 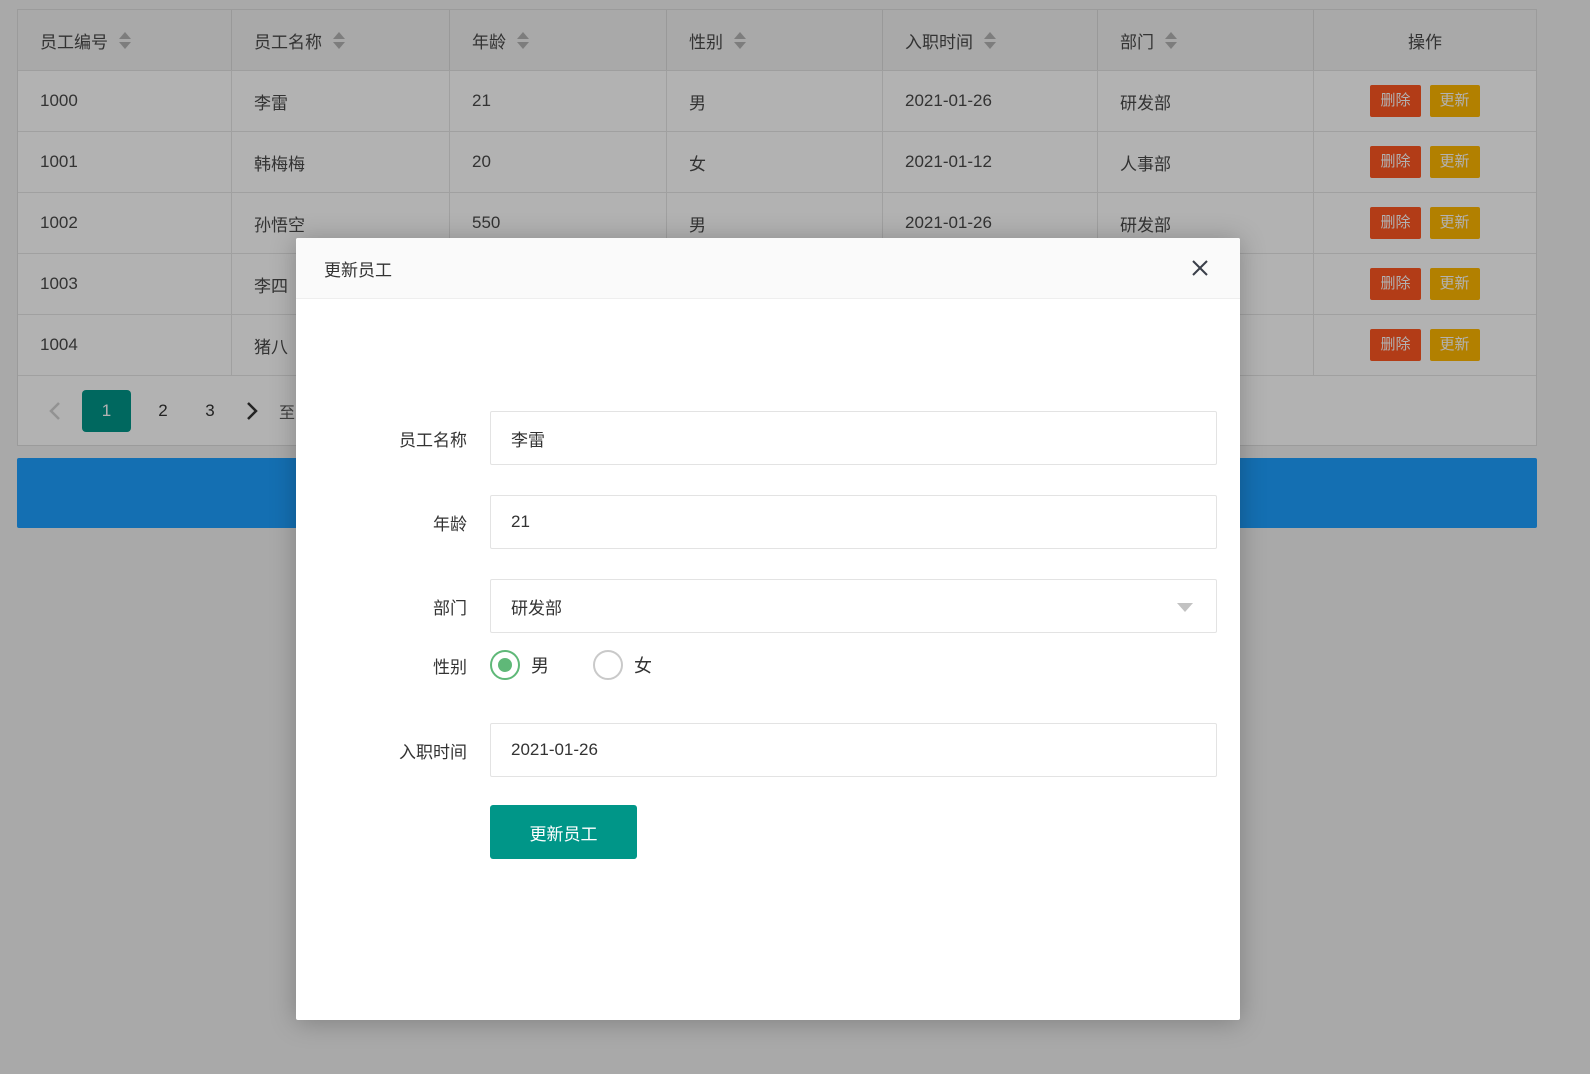 I want to click on form-row-name: 员工名称, so click(x=768, y=438).